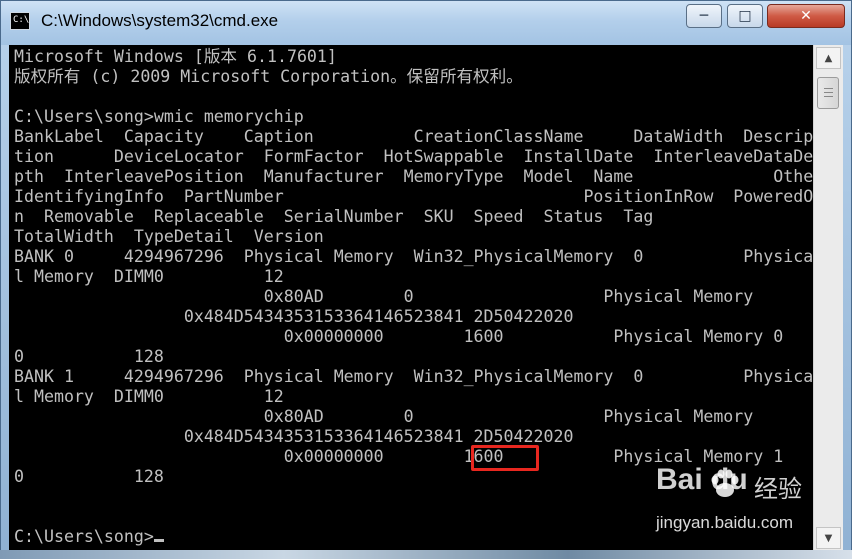  What do you see at coordinates (731, 503) in the screenshot?
I see `baidu-jingyan-watermark: Bai du 经验 jingyan.baidu.com` at bounding box center [731, 503].